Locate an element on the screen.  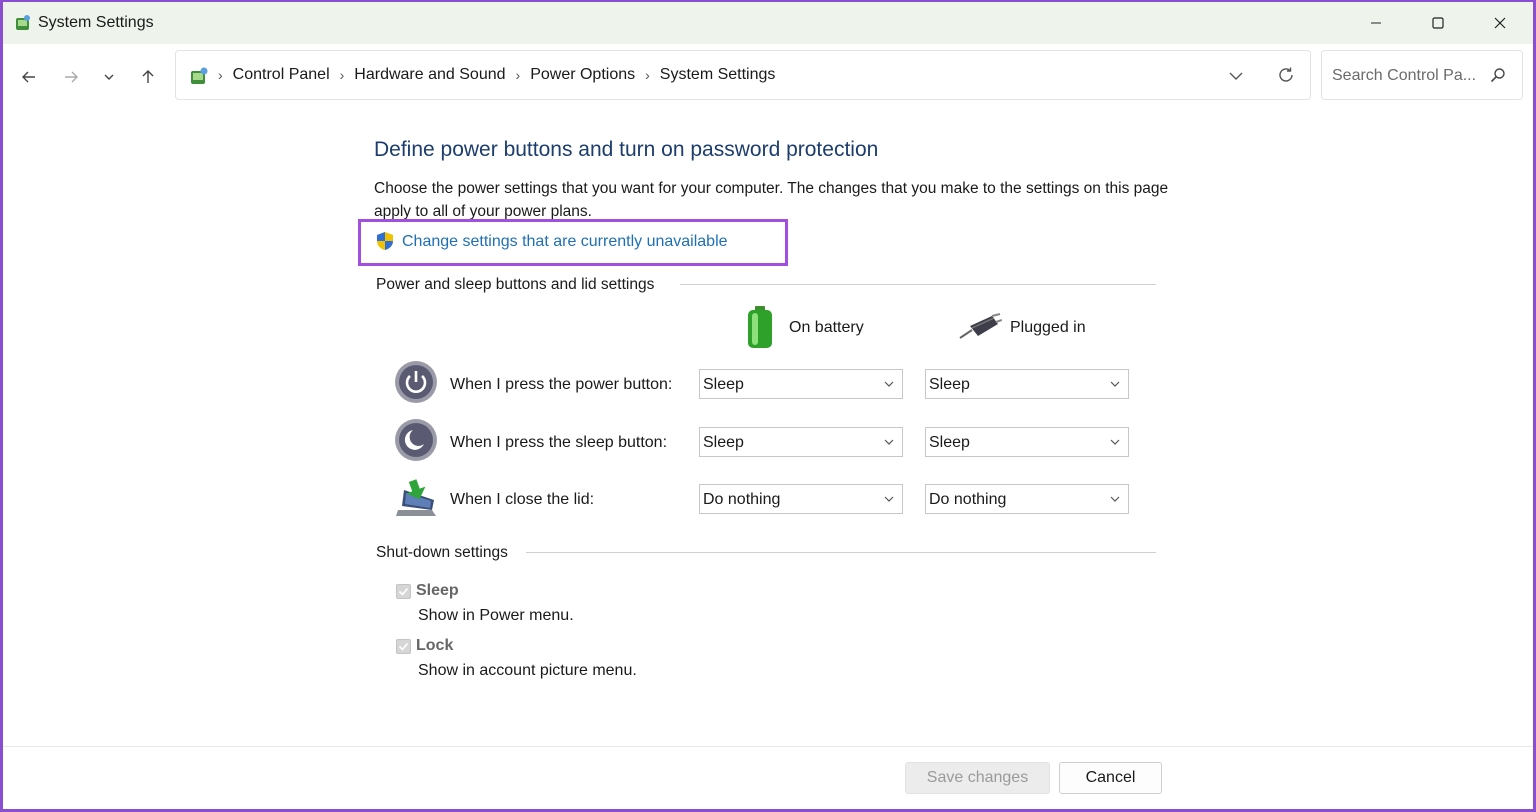
breadcrumb-control-panel: Control Panel is located at coordinates (281, 75).